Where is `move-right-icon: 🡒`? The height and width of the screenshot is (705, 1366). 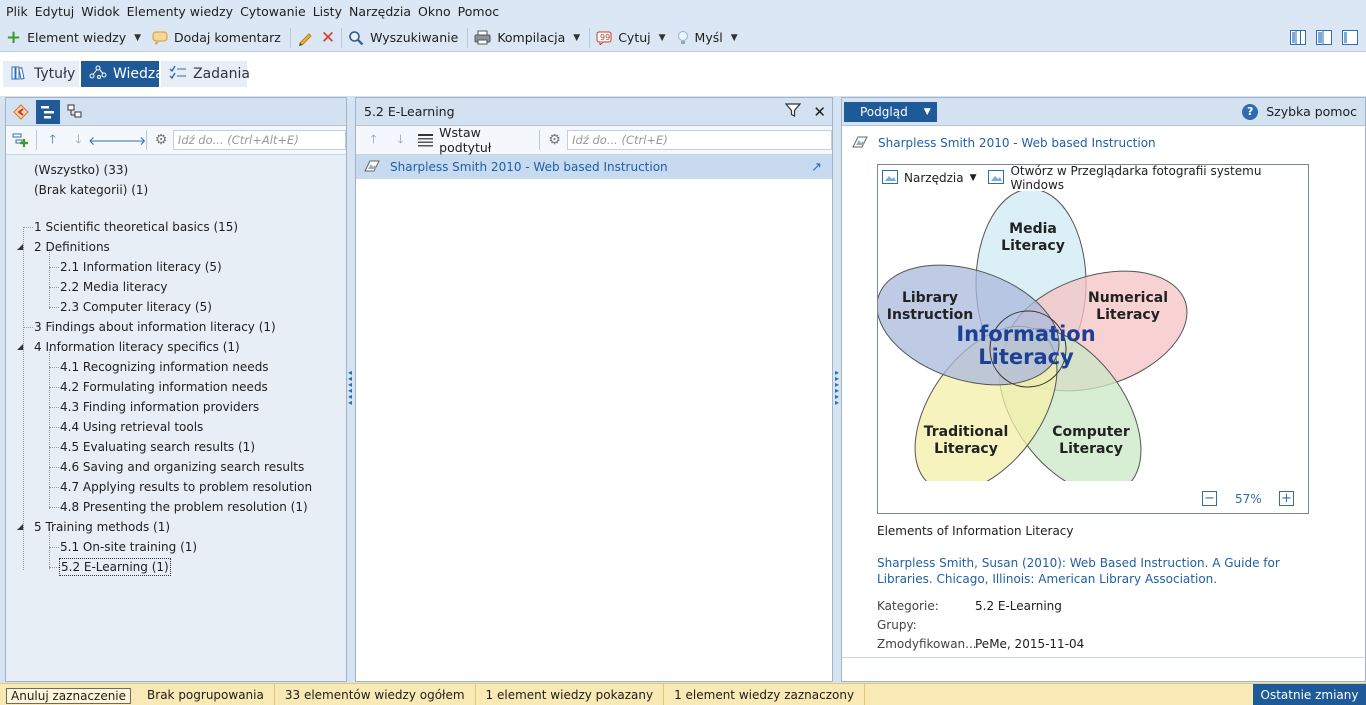
move-right-icon: 🡒 is located at coordinates (130, 140).